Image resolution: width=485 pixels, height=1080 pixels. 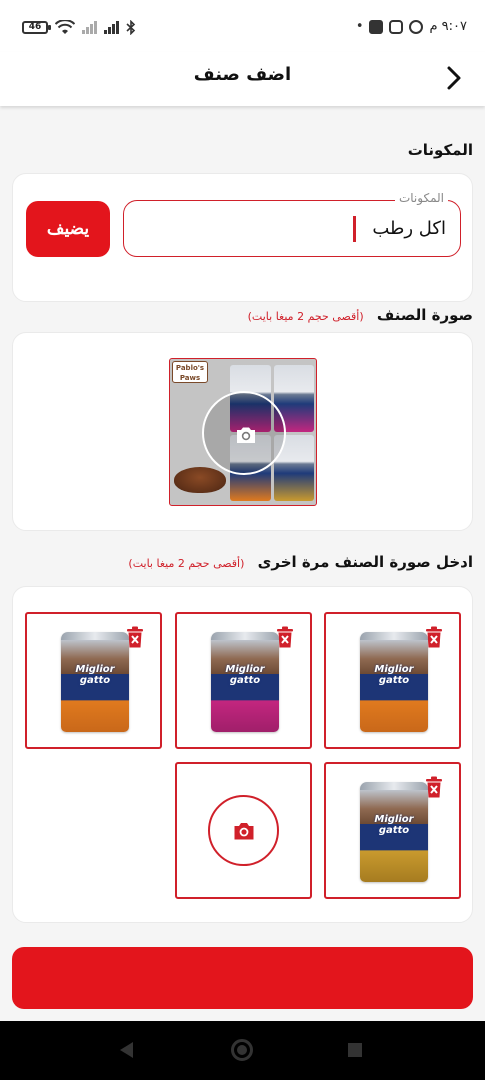 What do you see at coordinates (440, 150) in the screenshot?
I see `ingredients-section-label: المكونات` at bounding box center [440, 150].